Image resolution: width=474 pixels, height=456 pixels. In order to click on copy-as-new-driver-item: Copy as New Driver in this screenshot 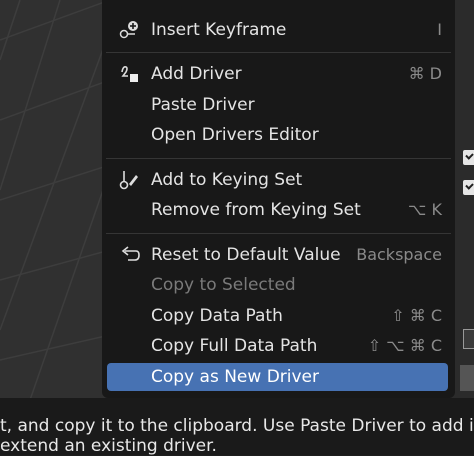, I will do `click(277, 377)`.